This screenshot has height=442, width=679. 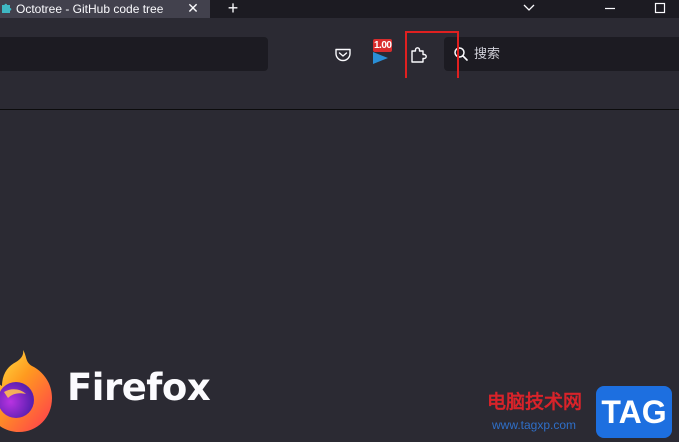 What do you see at coordinates (139, 387) in the screenshot?
I see `firefox-wordmark: Firefox` at bounding box center [139, 387].